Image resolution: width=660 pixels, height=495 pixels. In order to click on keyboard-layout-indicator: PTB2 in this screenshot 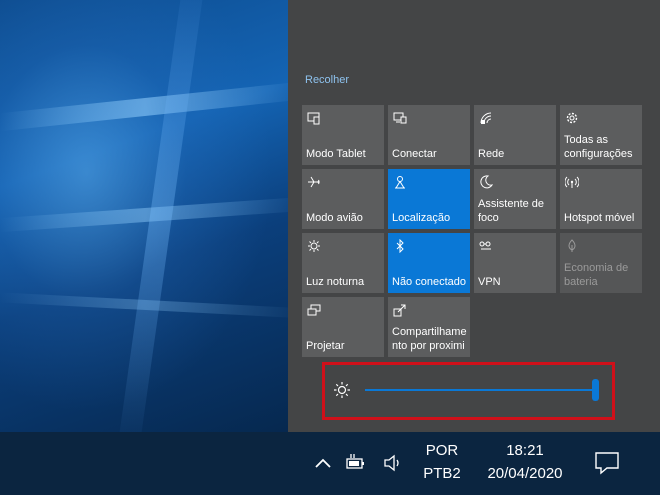, I will do `click(442, 473)`.